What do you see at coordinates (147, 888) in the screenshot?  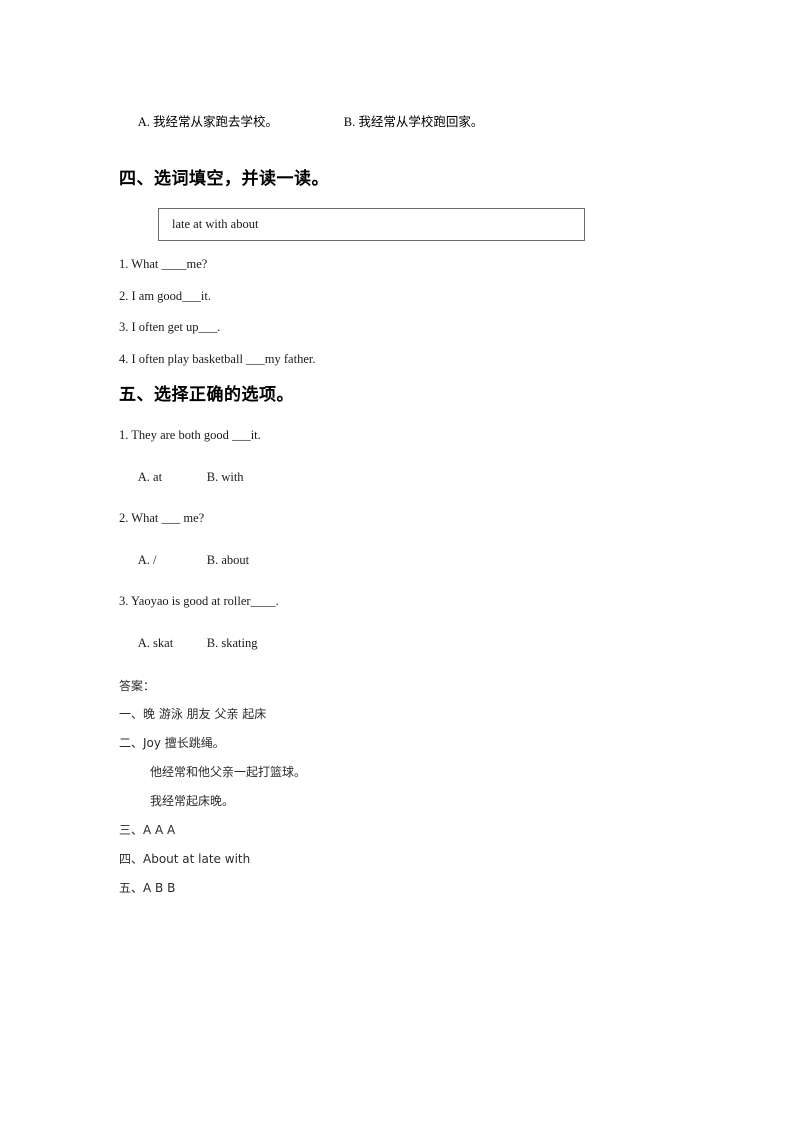 I see `answer-line-5: 五、A B B` at bounding box center [147, 888].